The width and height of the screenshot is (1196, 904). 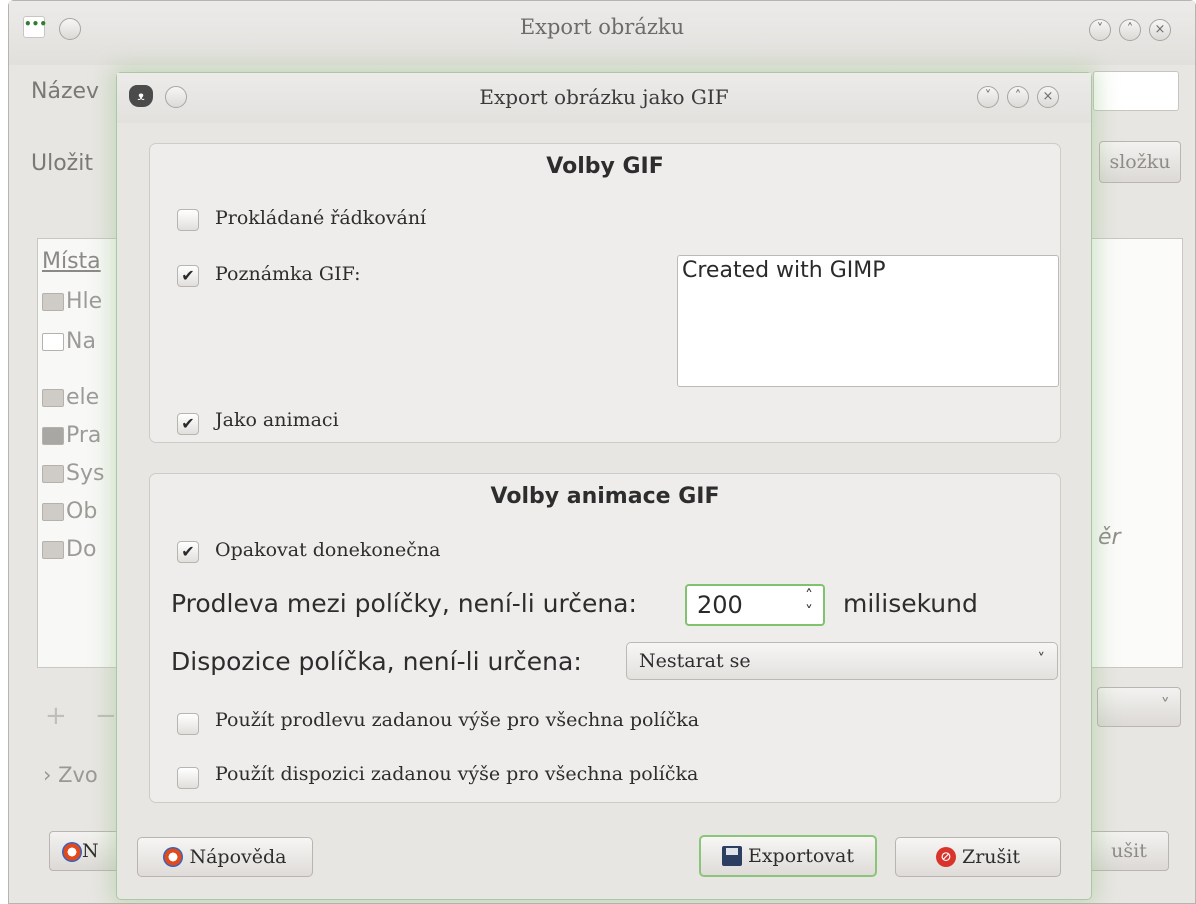 I want to click on place-recent: Na, so click(x=69, y=341).